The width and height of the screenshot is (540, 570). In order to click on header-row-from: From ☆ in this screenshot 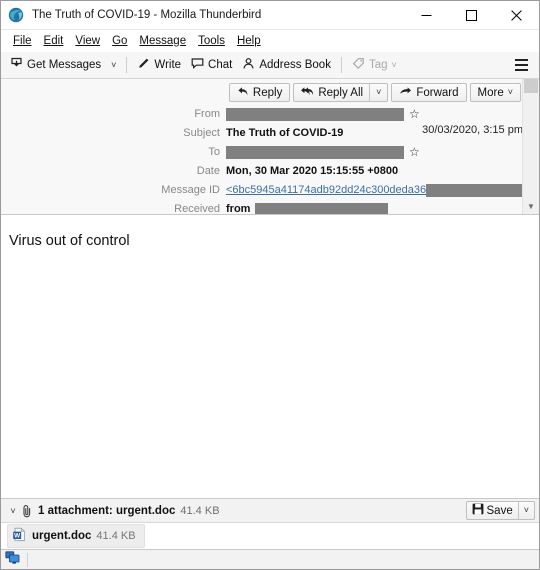, I will do `click(262, 114)`.